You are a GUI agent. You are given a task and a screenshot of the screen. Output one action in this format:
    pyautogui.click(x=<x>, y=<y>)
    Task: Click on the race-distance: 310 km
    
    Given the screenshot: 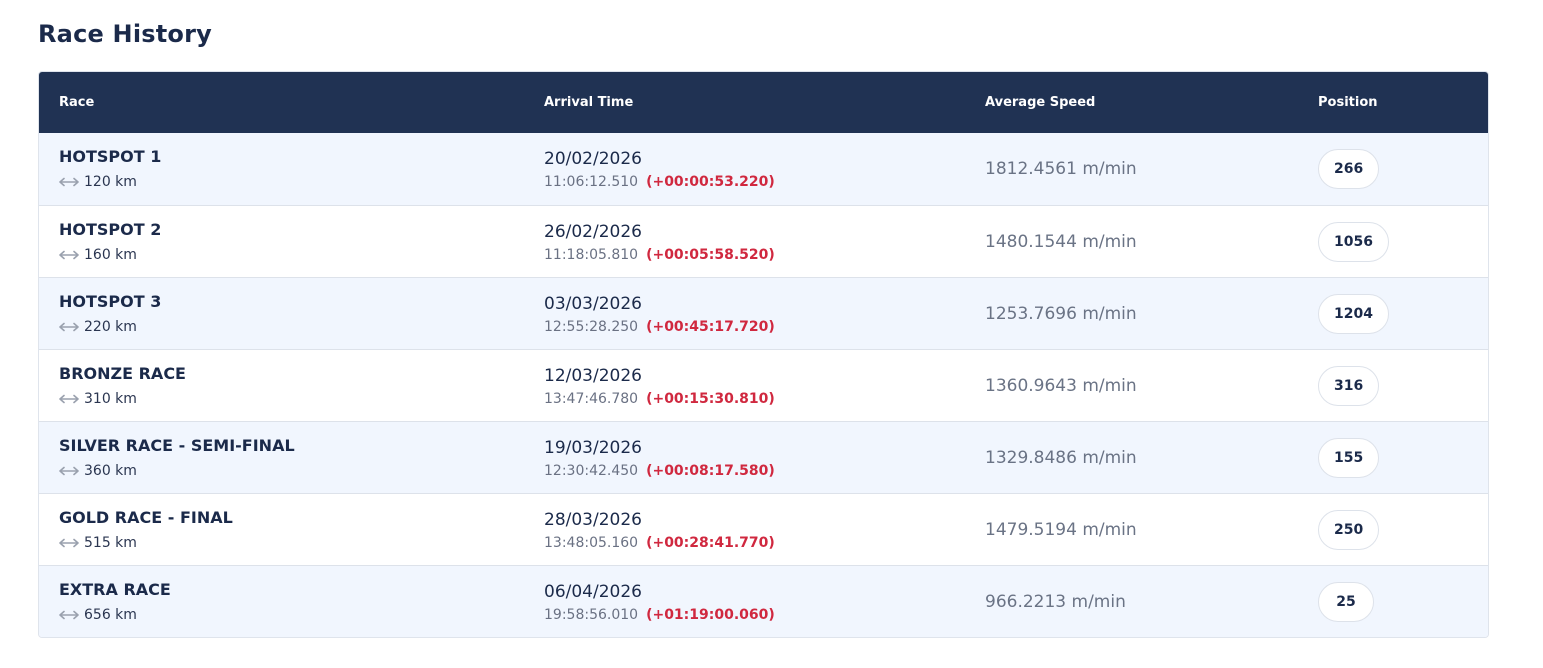 What is the action you would take?
    pyautogui.click(x=98, y=399)
    